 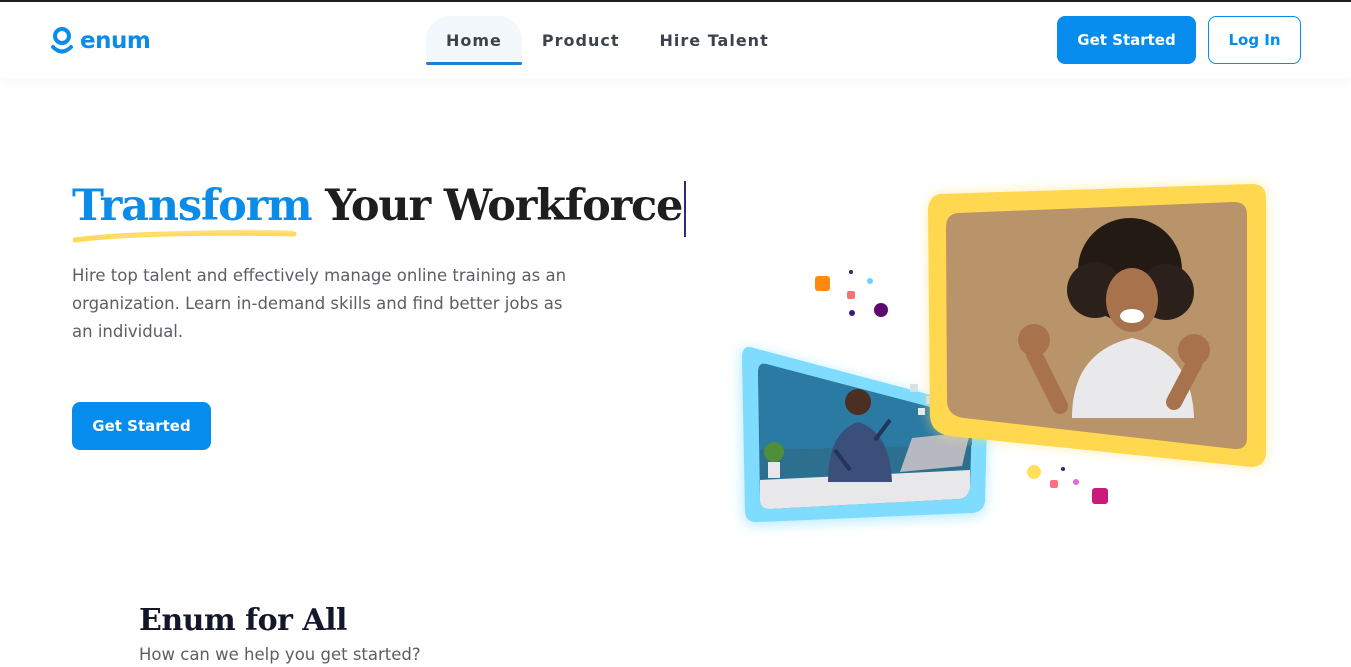 What do you see at coordinates (1067, 484) in the screenshot?
I see `confetti-bottom` at bounding box center [1067, 484].